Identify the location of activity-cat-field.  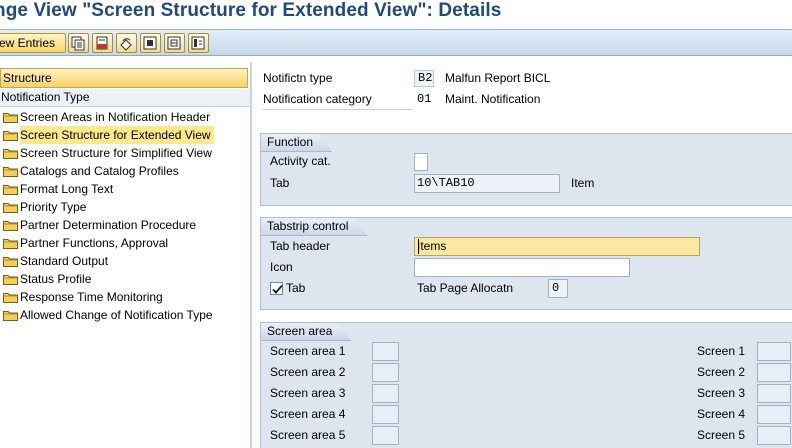
(421, 162).